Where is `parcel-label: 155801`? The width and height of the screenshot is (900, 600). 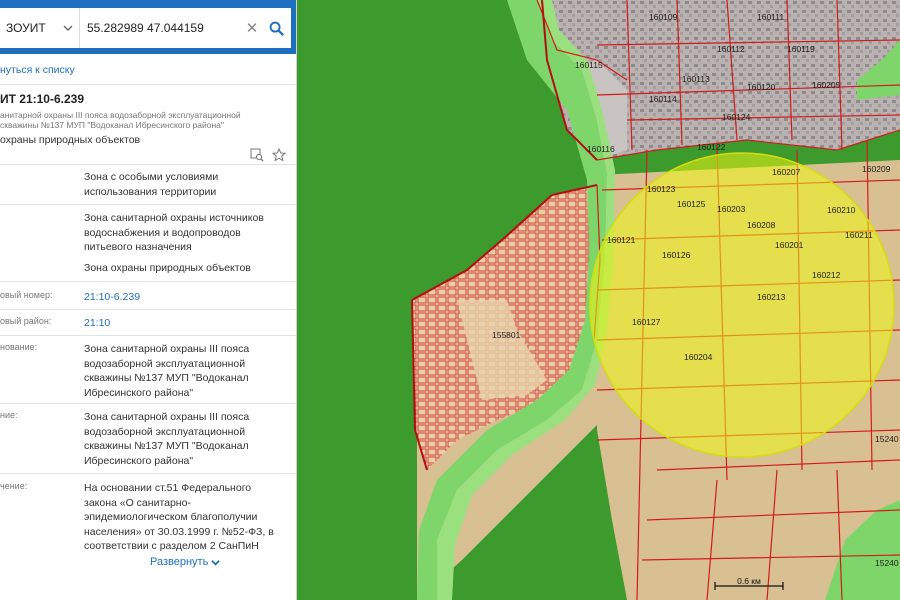 parcel-label: 155801 is located at coordinates (506, 335).